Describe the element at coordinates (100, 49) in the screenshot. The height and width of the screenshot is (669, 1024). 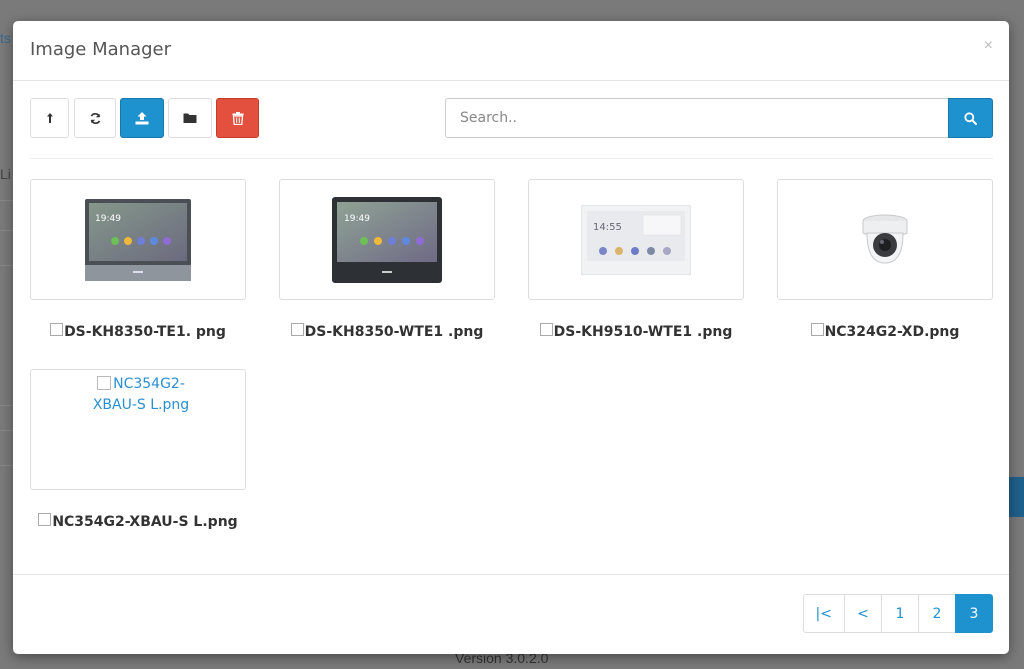
I see `modal-title: Image Manager` at that location.